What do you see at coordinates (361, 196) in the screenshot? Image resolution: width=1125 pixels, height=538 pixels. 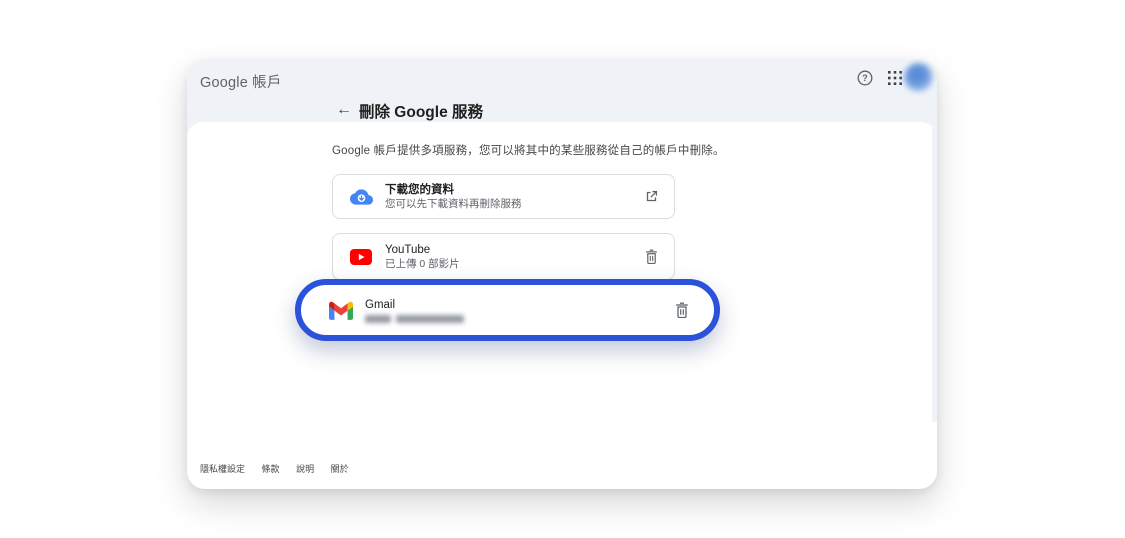 I see `cloud-download-icon` at bounding box center [361, 196].